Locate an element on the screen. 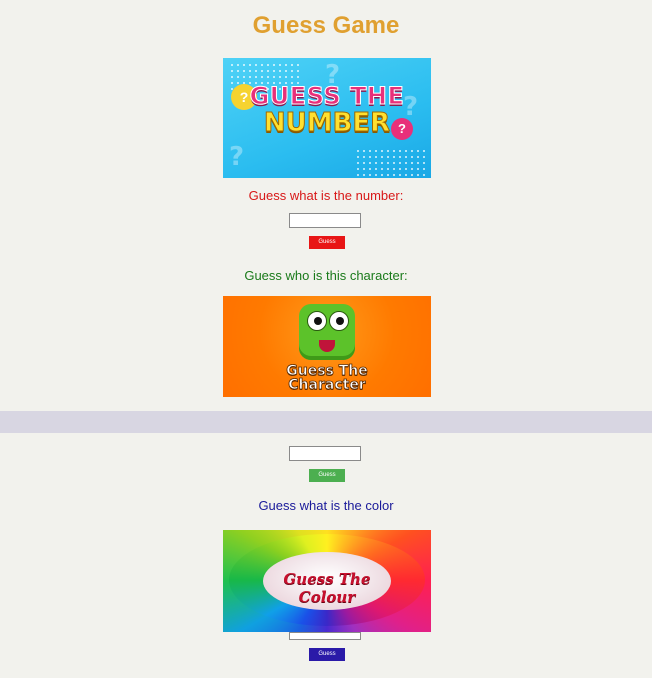 This screenshot has width=652, height=678. guess-the-number-image: ? ? ? ? ? GUESS THE NUMBER is located at coordinates (327, 118).